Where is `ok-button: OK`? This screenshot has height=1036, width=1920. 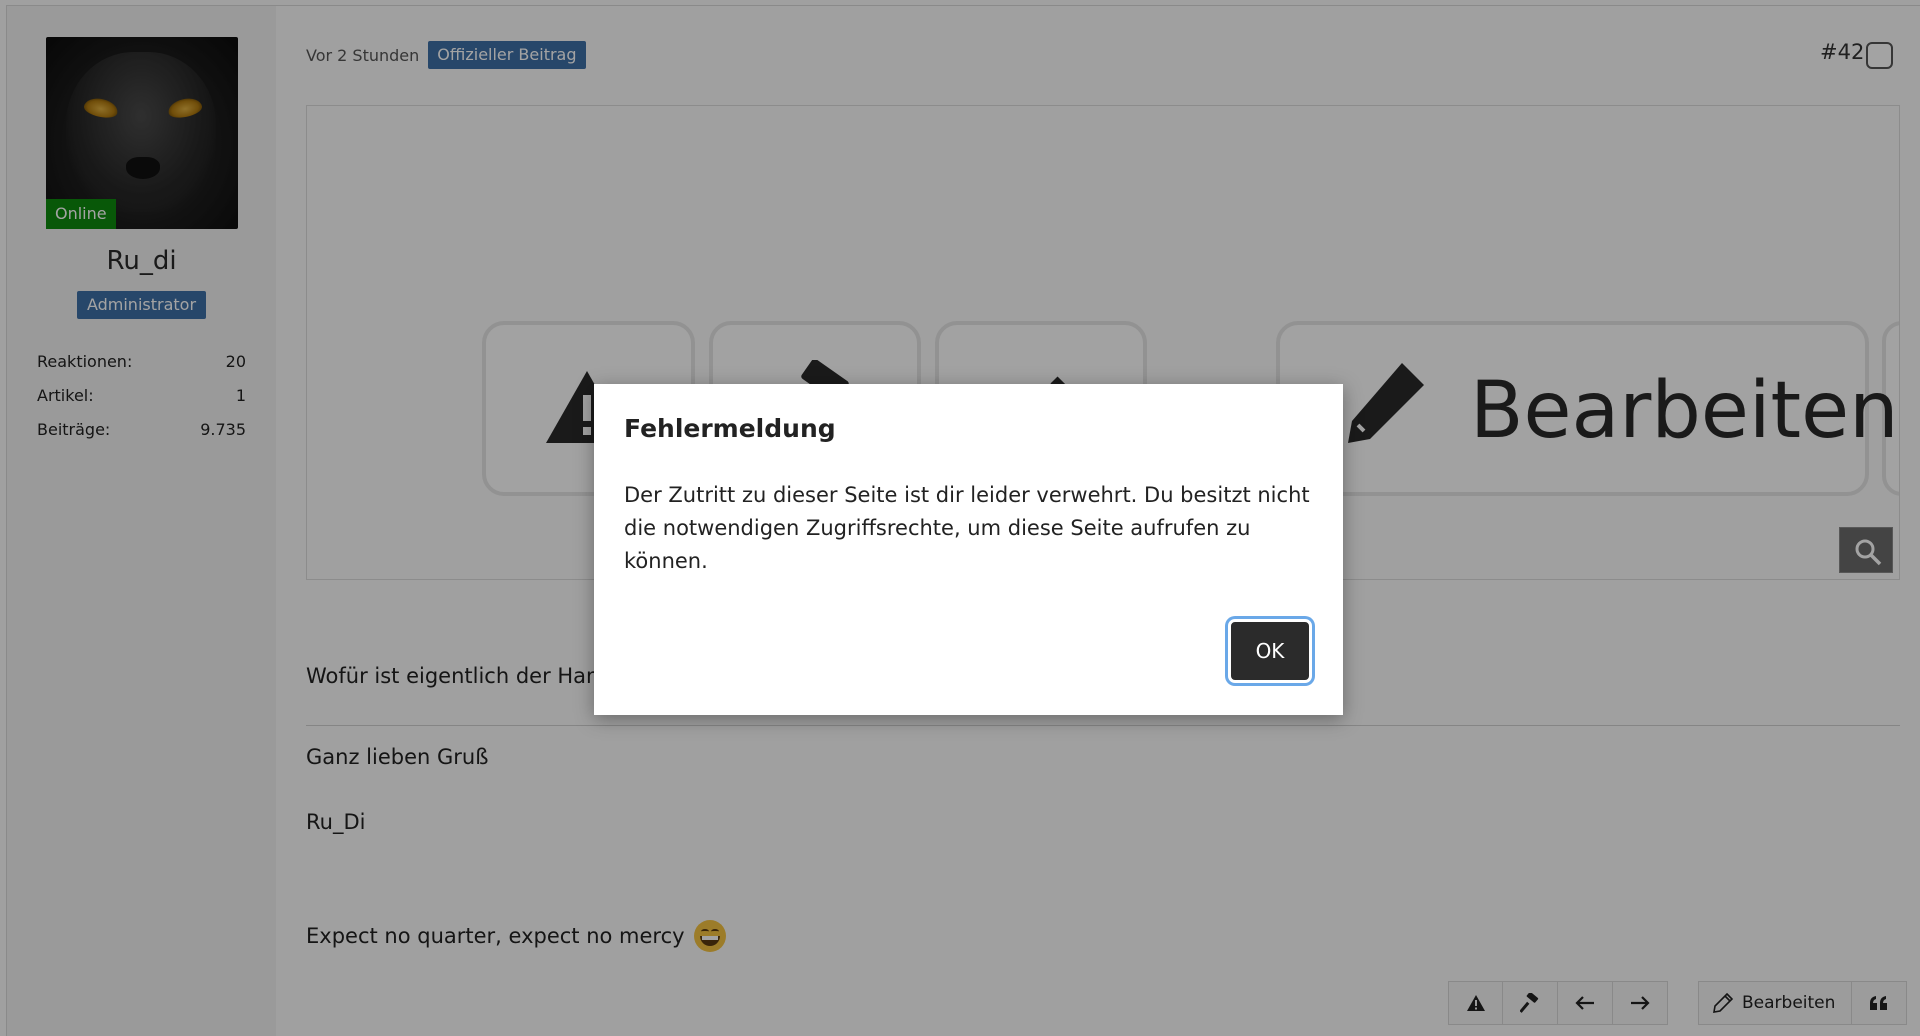 ok-button: OK is located at coordinates (1270, 651).